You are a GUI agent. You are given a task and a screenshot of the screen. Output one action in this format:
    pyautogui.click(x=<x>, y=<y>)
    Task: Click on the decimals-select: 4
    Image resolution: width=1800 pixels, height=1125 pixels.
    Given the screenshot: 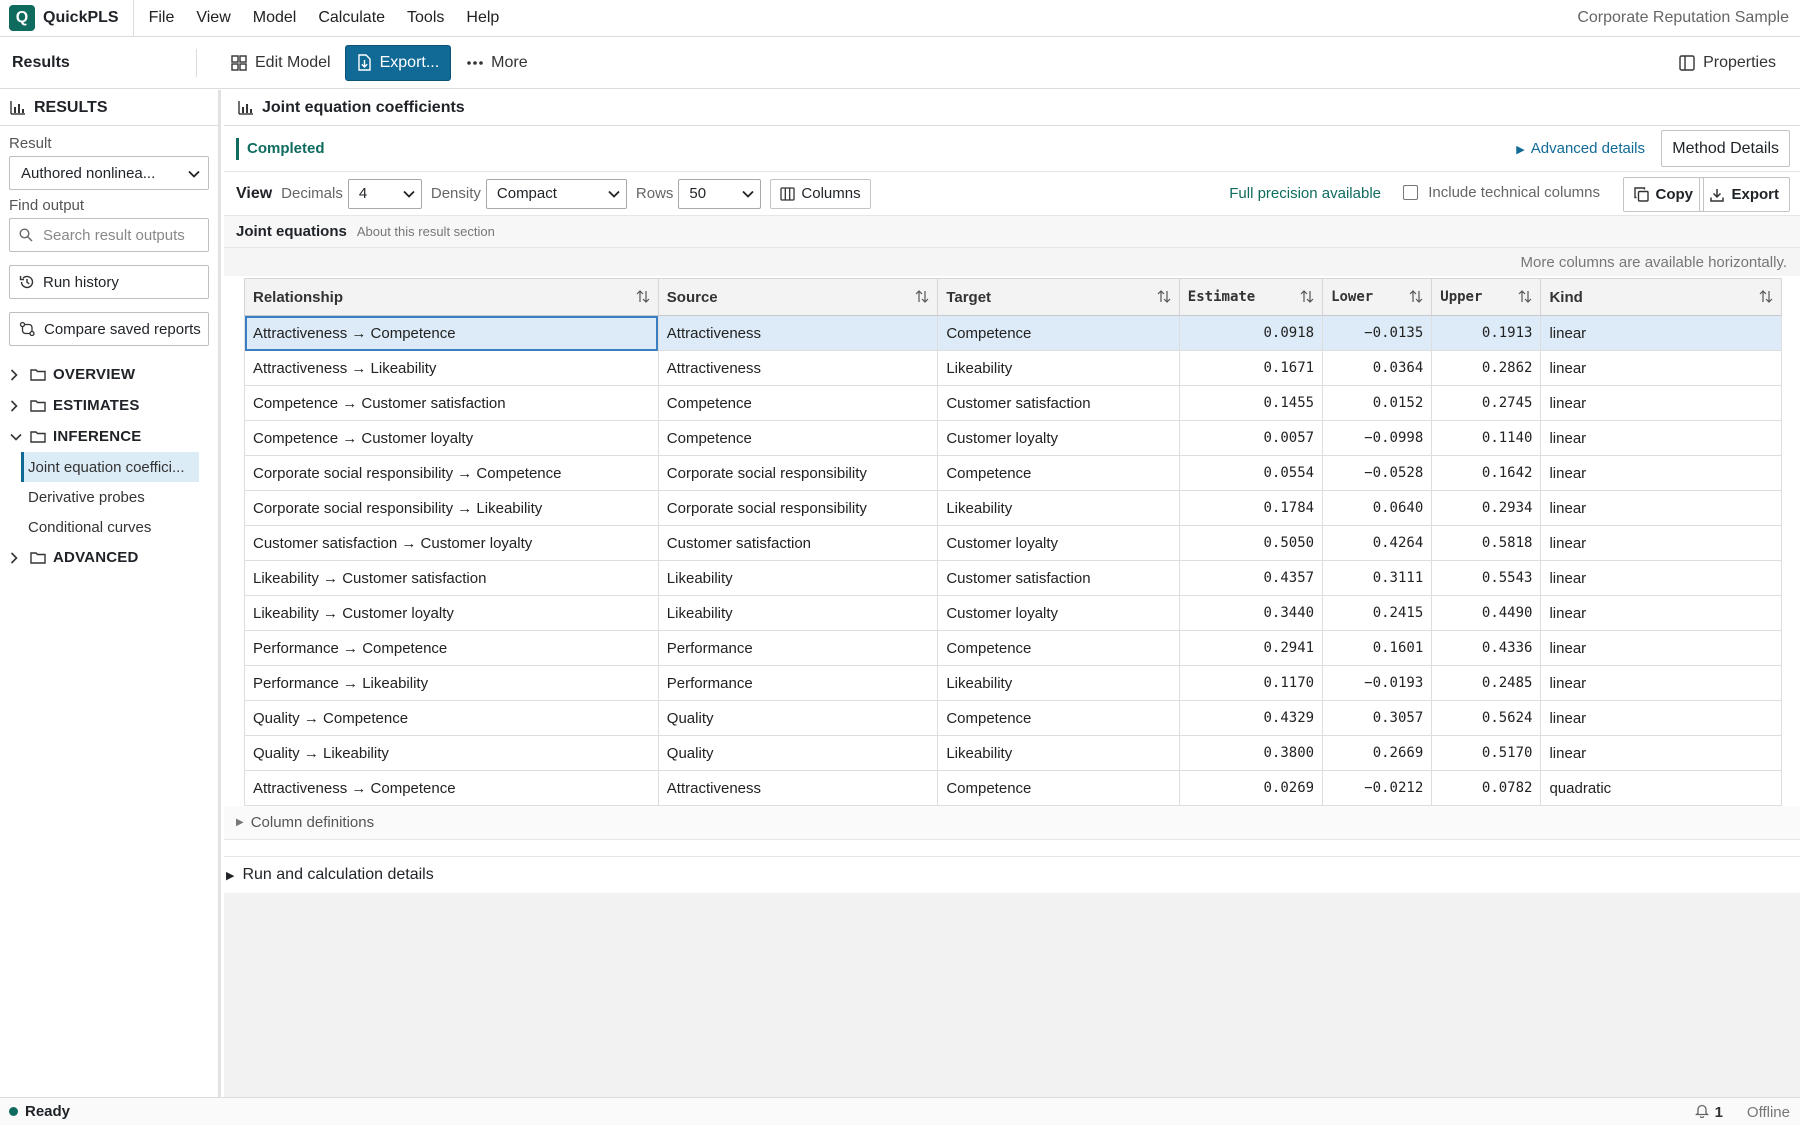 What is the action you would take?
    pyautogui.click(x=384, y=193)
    